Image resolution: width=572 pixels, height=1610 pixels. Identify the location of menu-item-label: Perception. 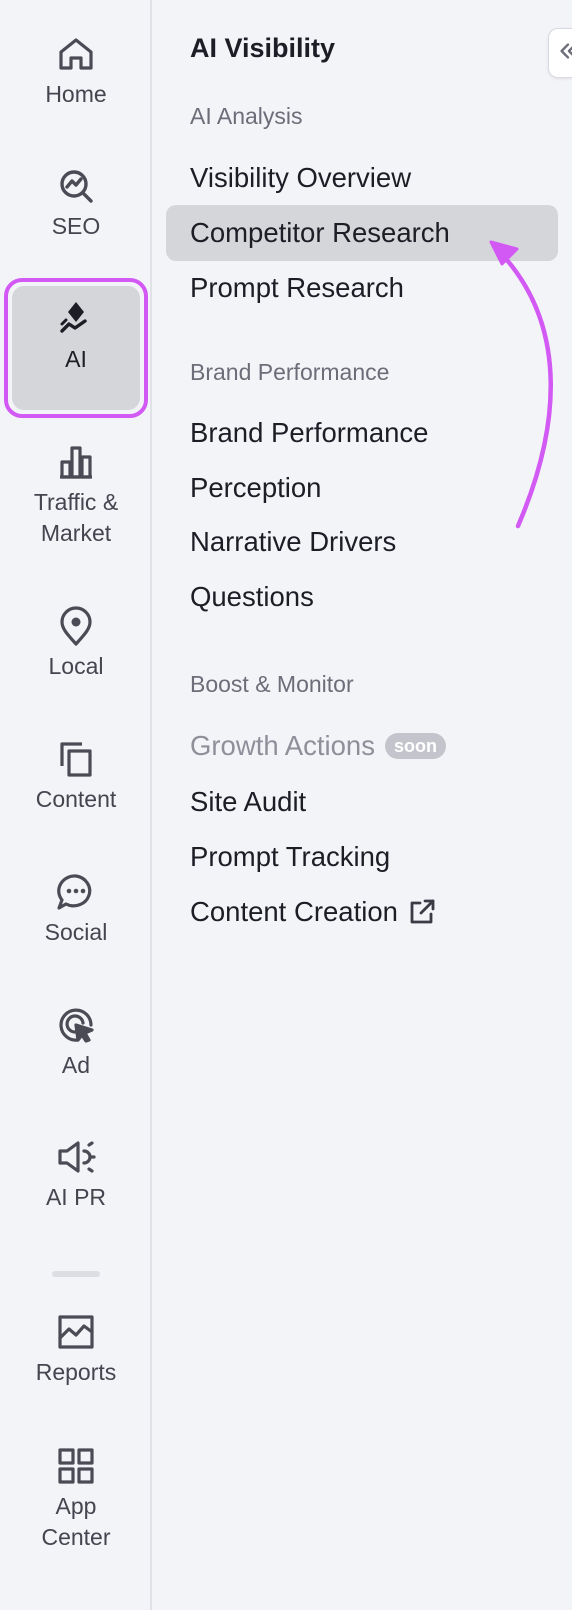
(256, 487).